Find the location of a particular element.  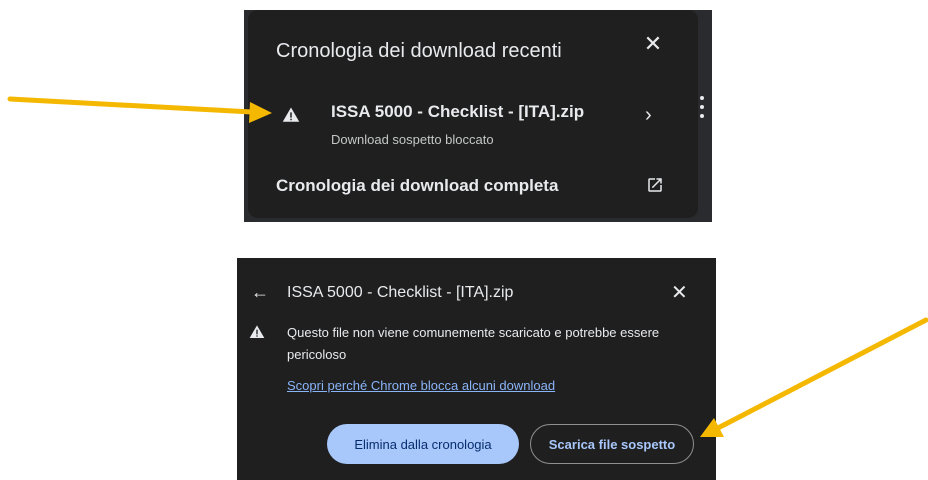

download-suspicious-file-button: Scarica file sospetto is located at coordinates (612, 444).